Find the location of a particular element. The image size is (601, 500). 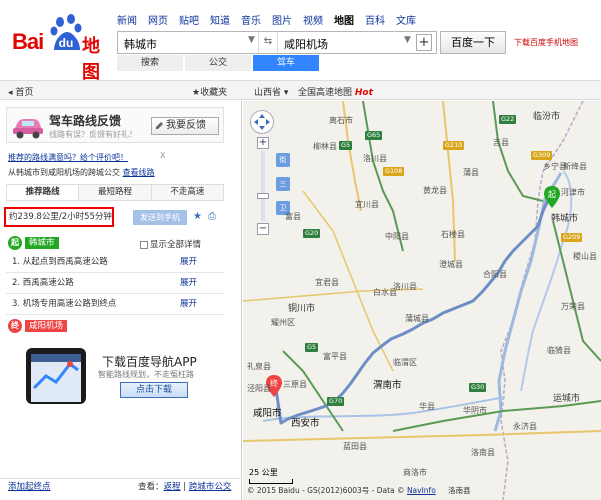

add-waypoint-button: + is located at coordinates (424, 42).